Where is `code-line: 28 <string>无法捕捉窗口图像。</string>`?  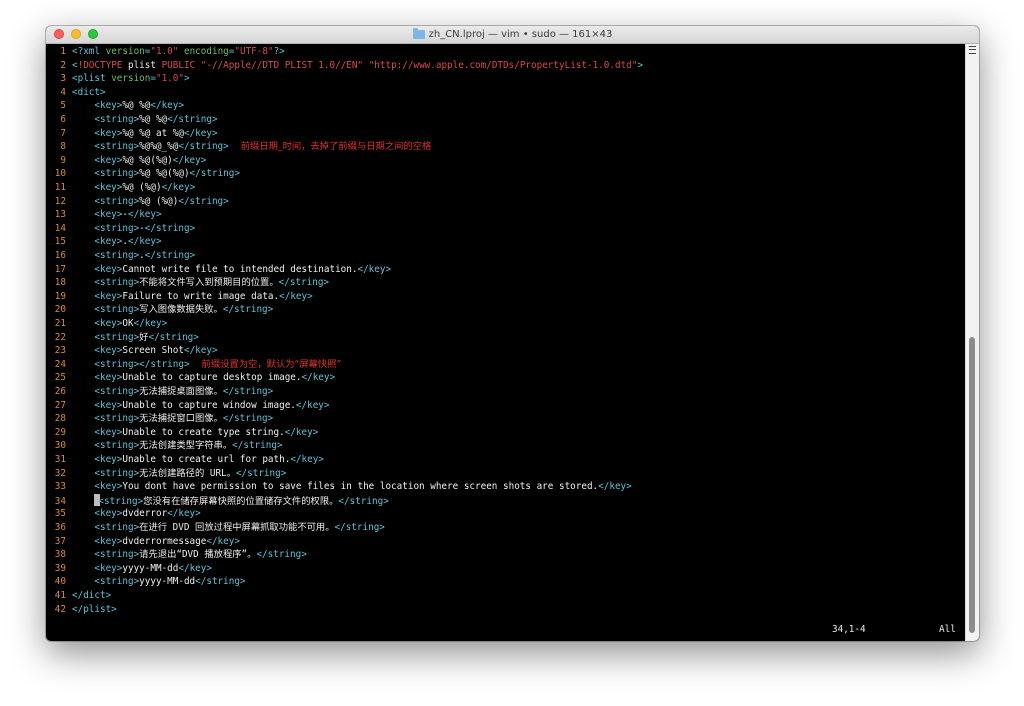 code-line: 28 <string>无法捕捉窗口图像。</string> is located at coordinates (159, 419).